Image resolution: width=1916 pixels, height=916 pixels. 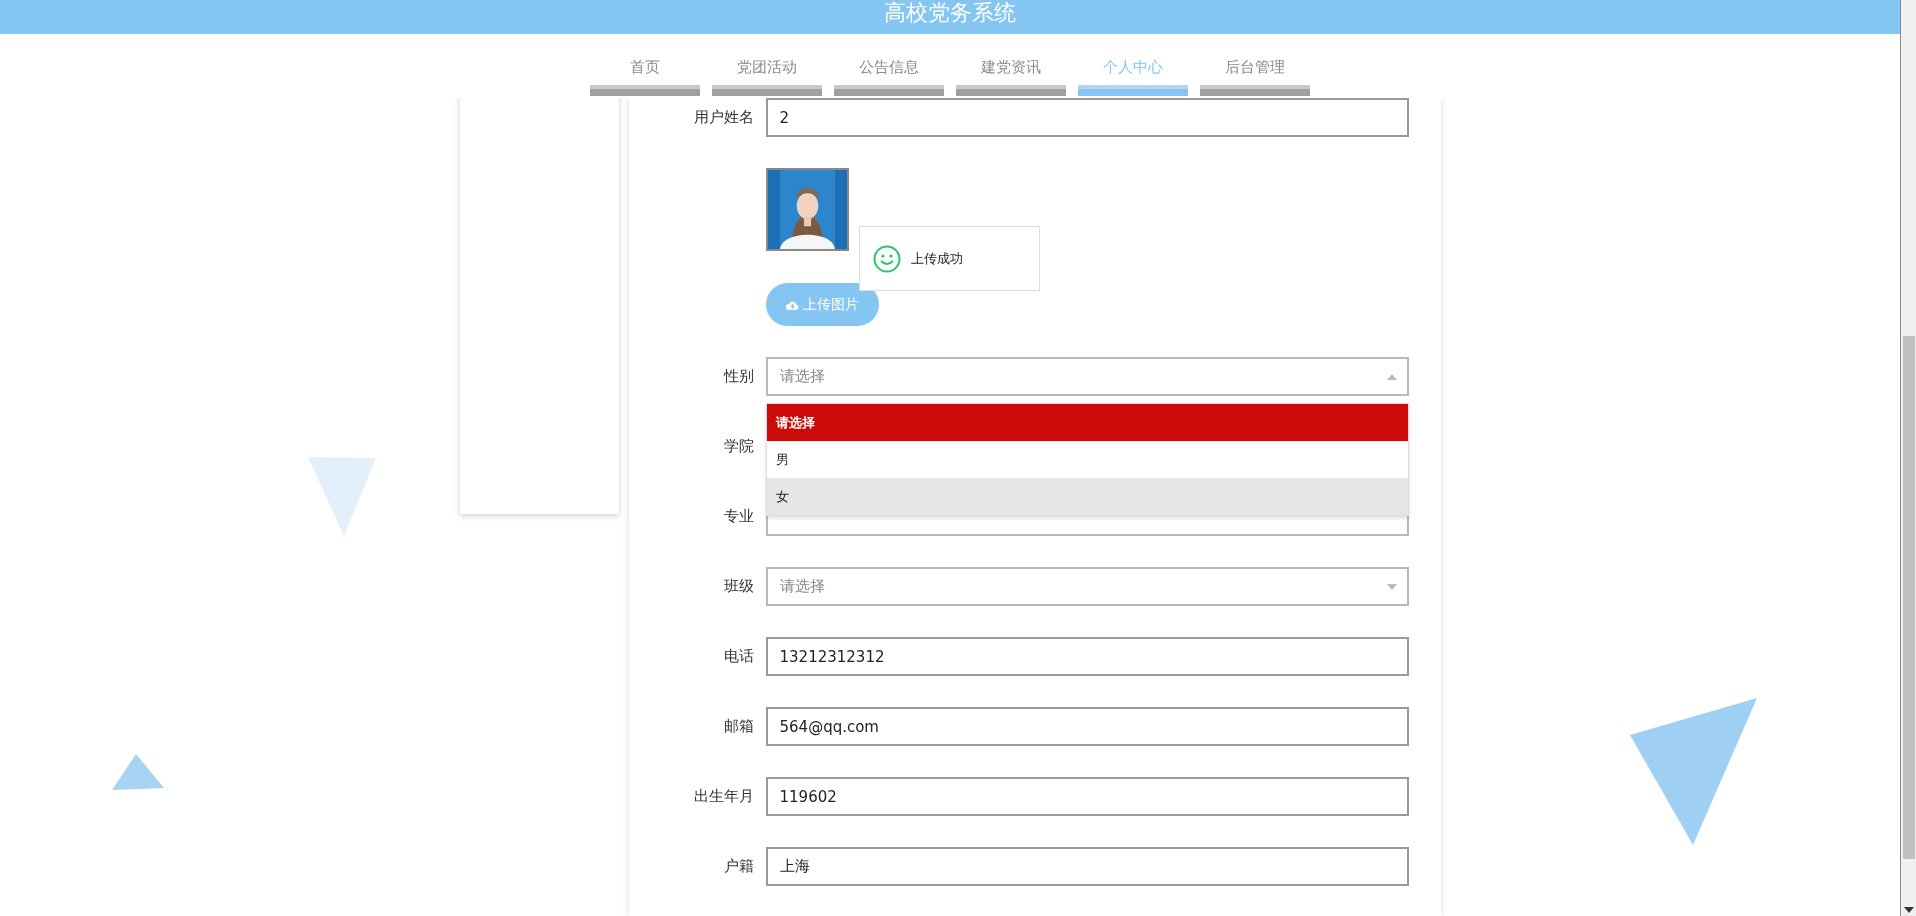 I want to click on upload-button: 上传图片, so click(x=822, y=304).